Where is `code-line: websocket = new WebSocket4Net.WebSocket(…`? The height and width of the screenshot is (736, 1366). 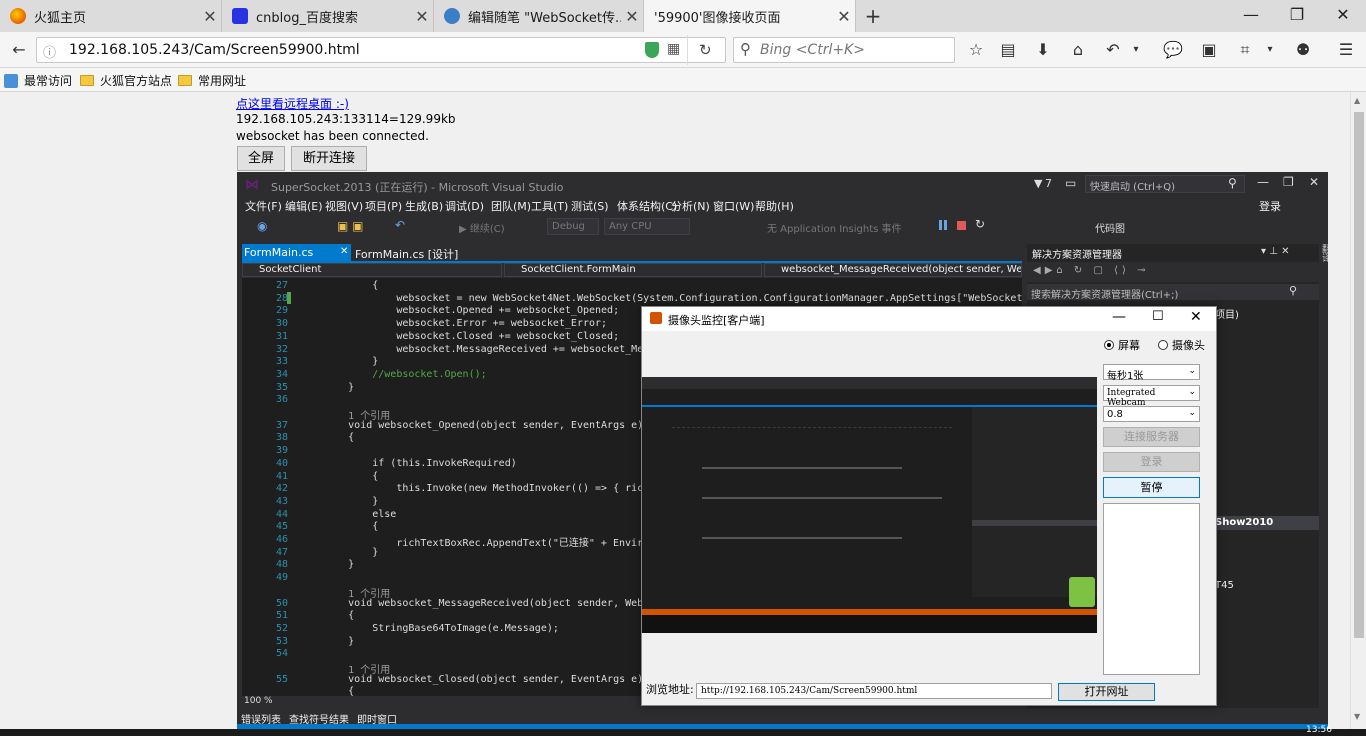 code-line: websocket = new WebSocket4Net.WebSocket(… is located at coordinates (661, 298).